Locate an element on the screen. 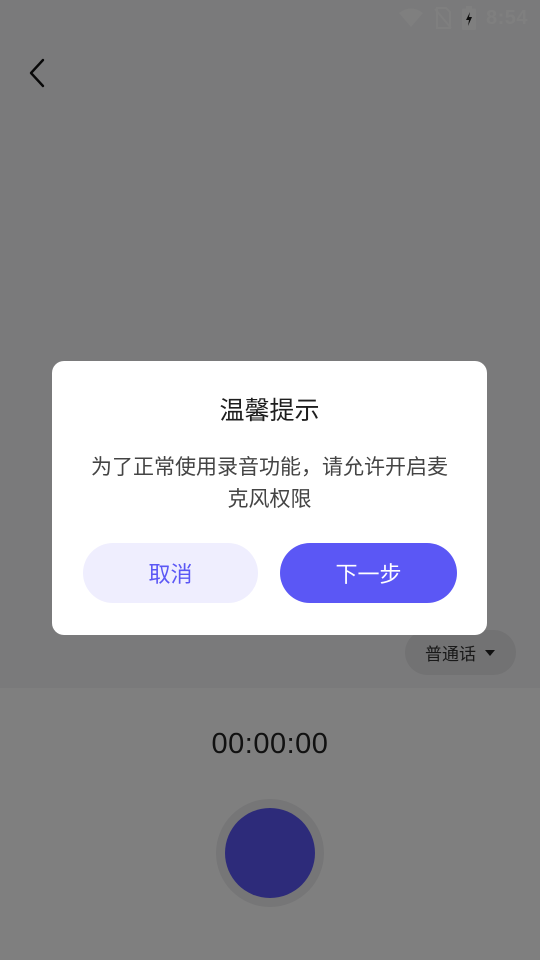 The height and width of the screenshot is (960, 540). dialog-title: 温馨提示 is located at coordinates (269, 410).